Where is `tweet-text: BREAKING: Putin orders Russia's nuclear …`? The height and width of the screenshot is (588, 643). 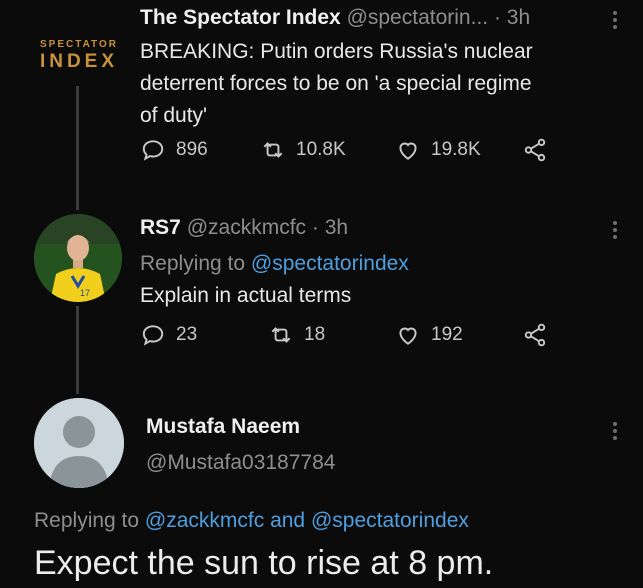
tweet-text: BREAKING: Putin orders Russia's nuclear … is located at coordinates (336, 84).